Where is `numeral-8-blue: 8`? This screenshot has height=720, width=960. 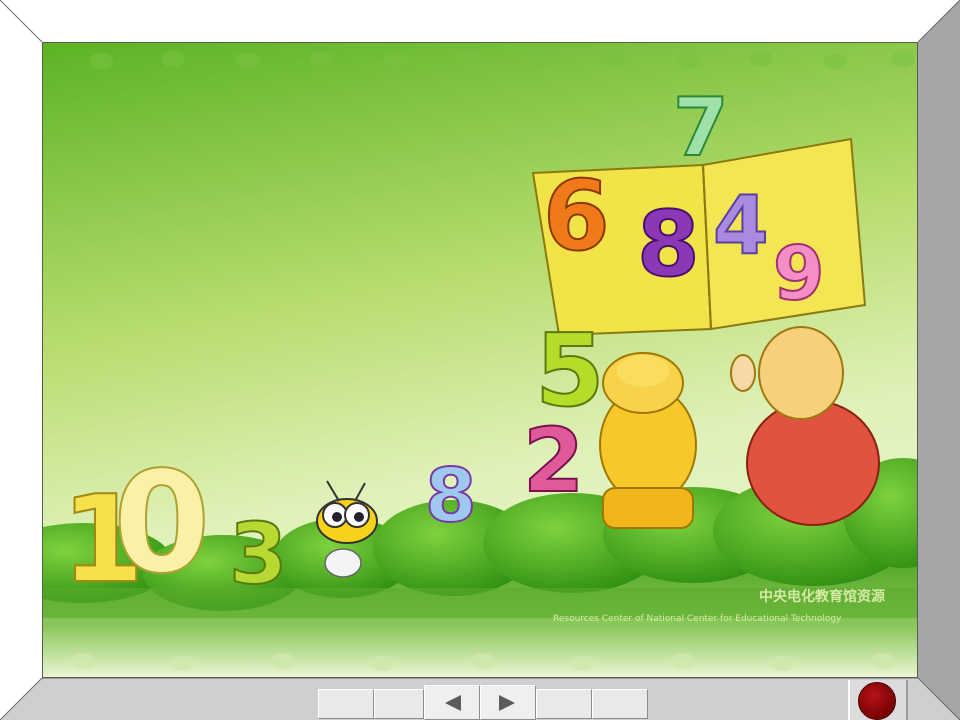
numeral-8-blue: 8 is located at coordinates (451, 496).